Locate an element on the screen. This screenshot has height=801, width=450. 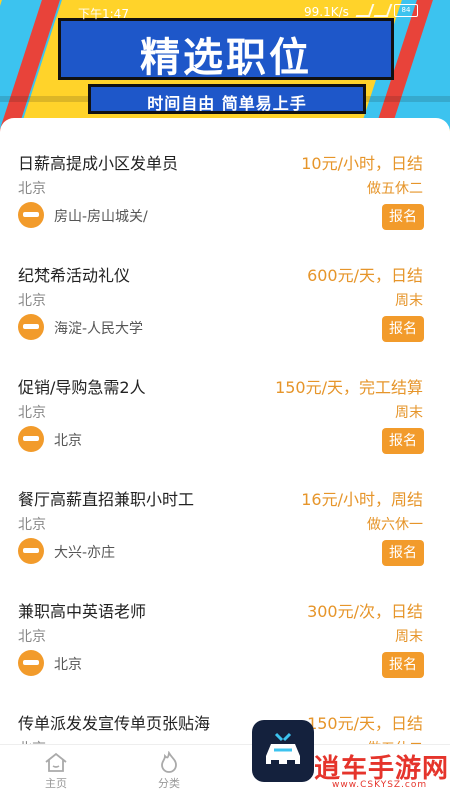
job-title: 纪梵希活动礼仪 is located at coordinates (74, 275).